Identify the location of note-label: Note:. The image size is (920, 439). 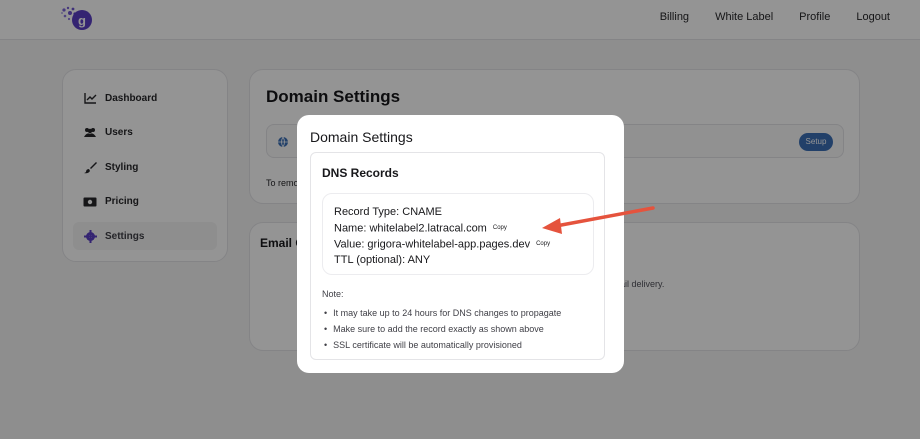
(333, 294).